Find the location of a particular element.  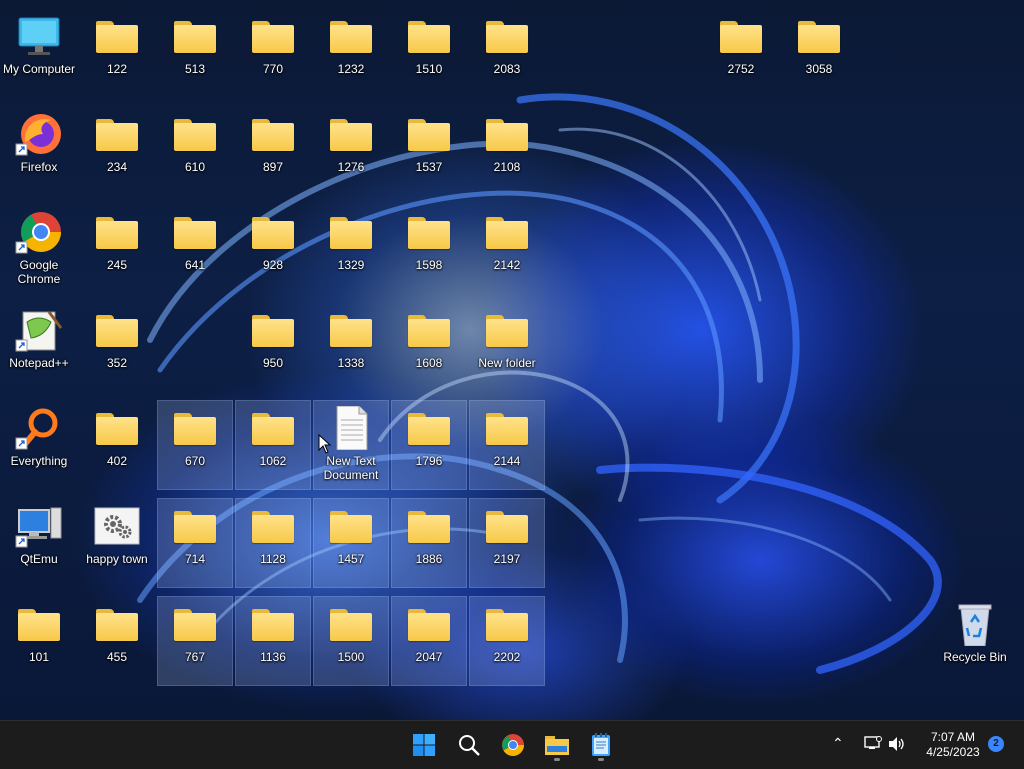

taskbar-notepad-button is located at coordinates (601, 745).